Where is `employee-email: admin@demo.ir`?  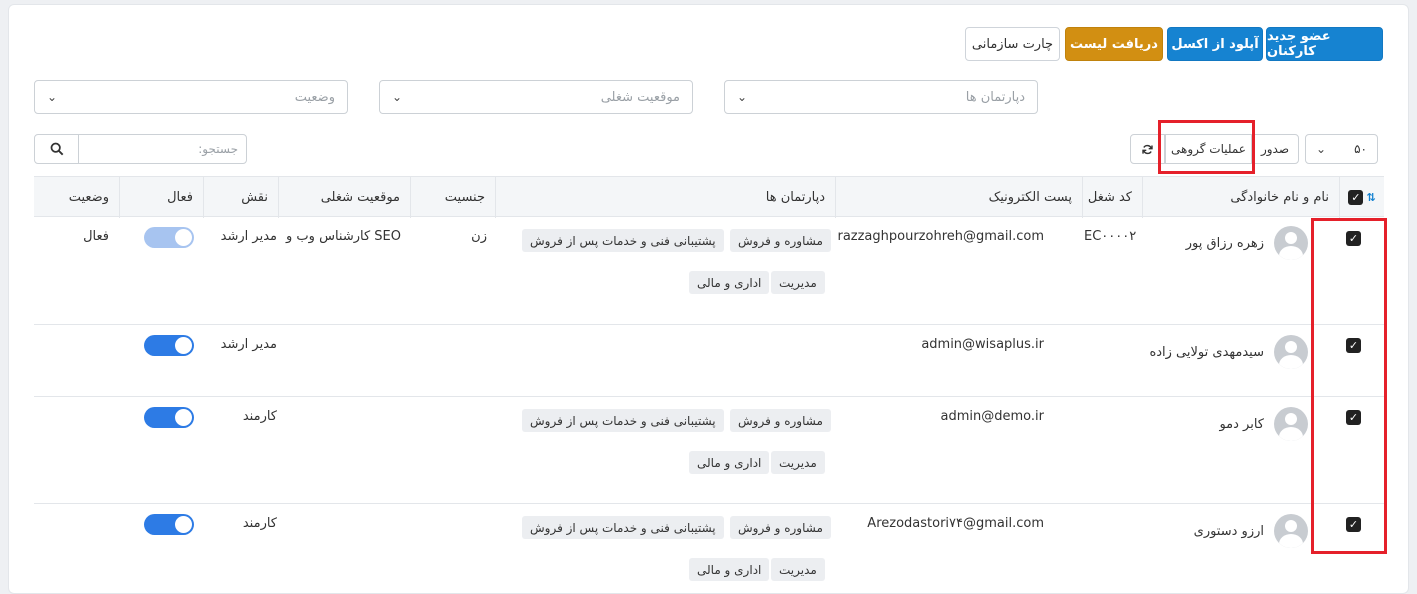
employee-email: admin@demo.ir is located at coordinates (992, 416).